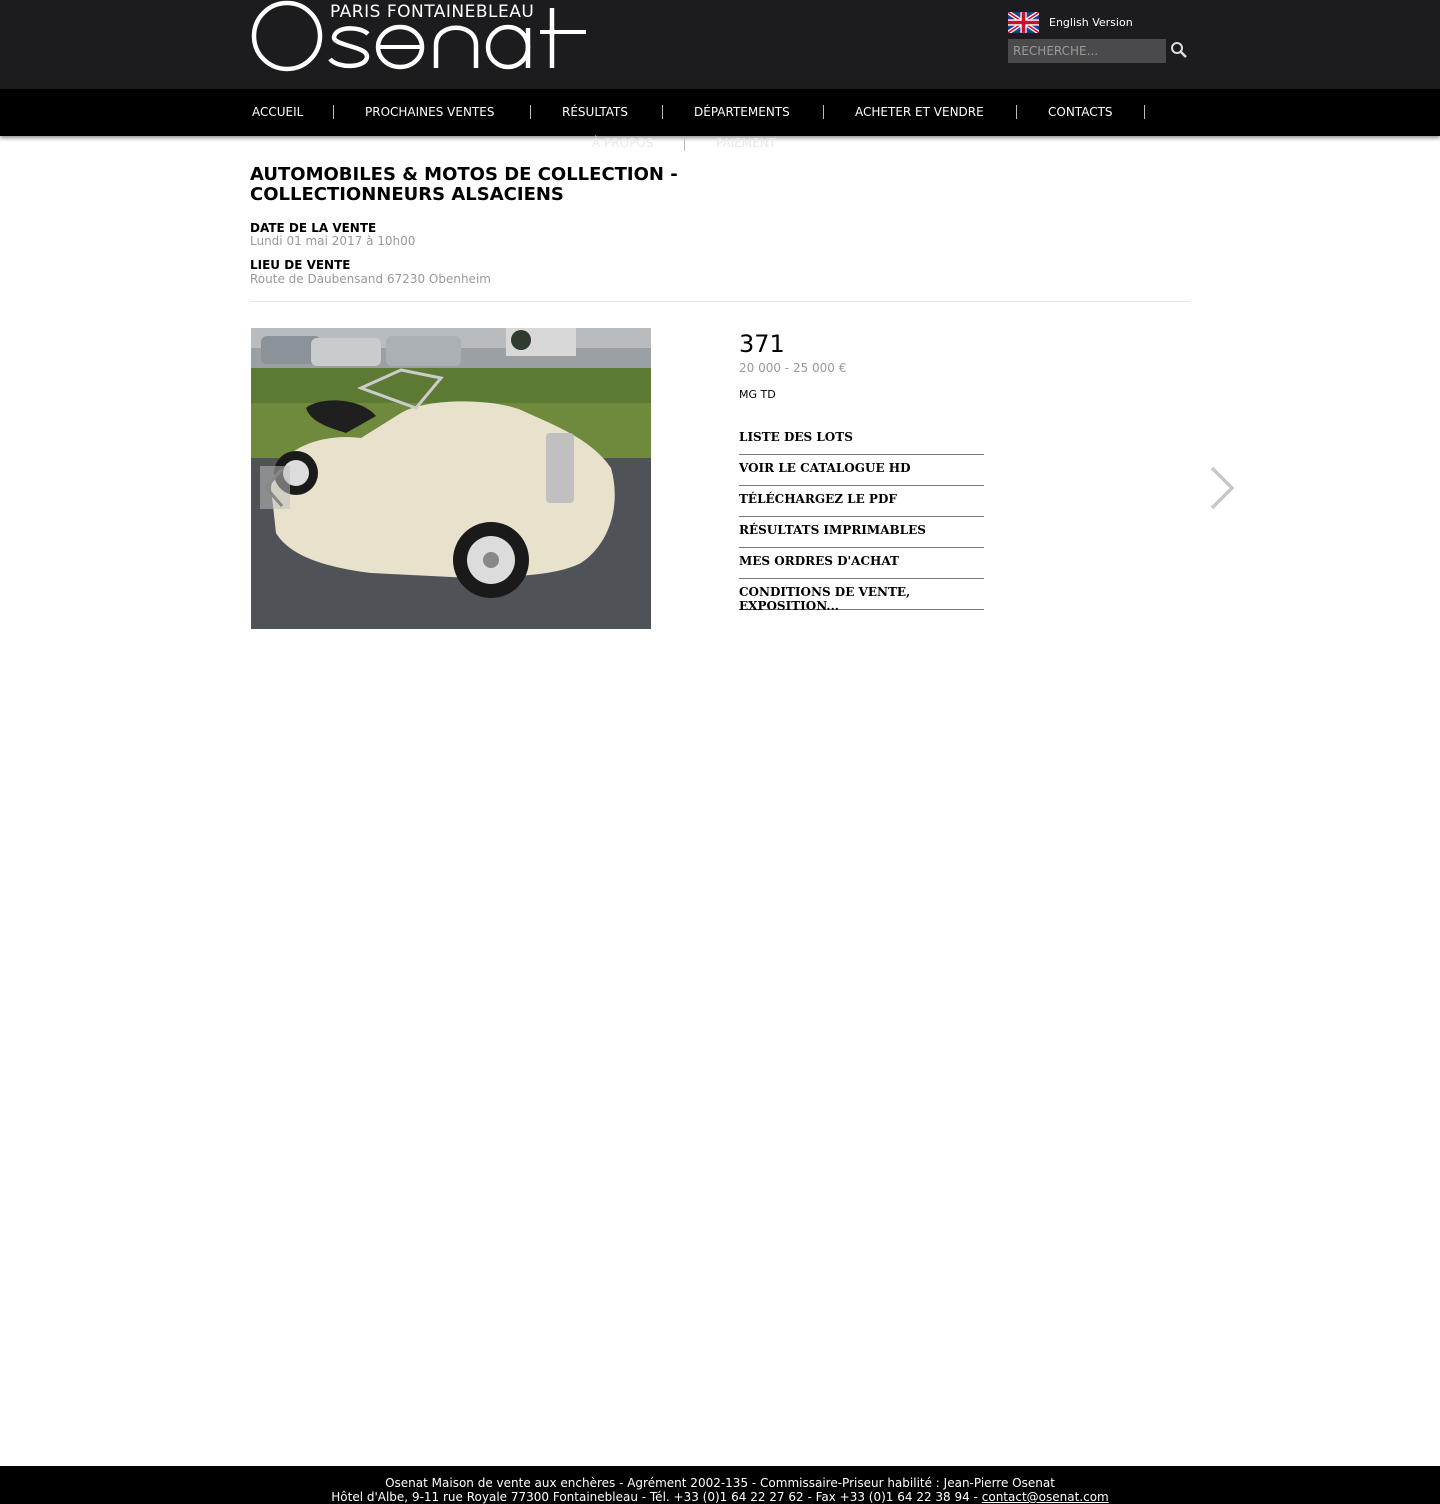  I want to click on sale-date-label: DATE DE LA VENTE, so click(313, 228).